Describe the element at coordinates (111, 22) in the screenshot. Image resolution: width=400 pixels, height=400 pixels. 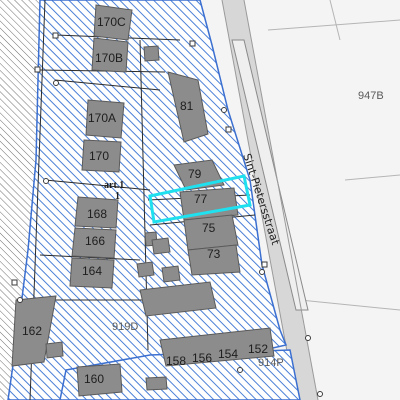
I see `parcel-label-170c: 170C` at that location.